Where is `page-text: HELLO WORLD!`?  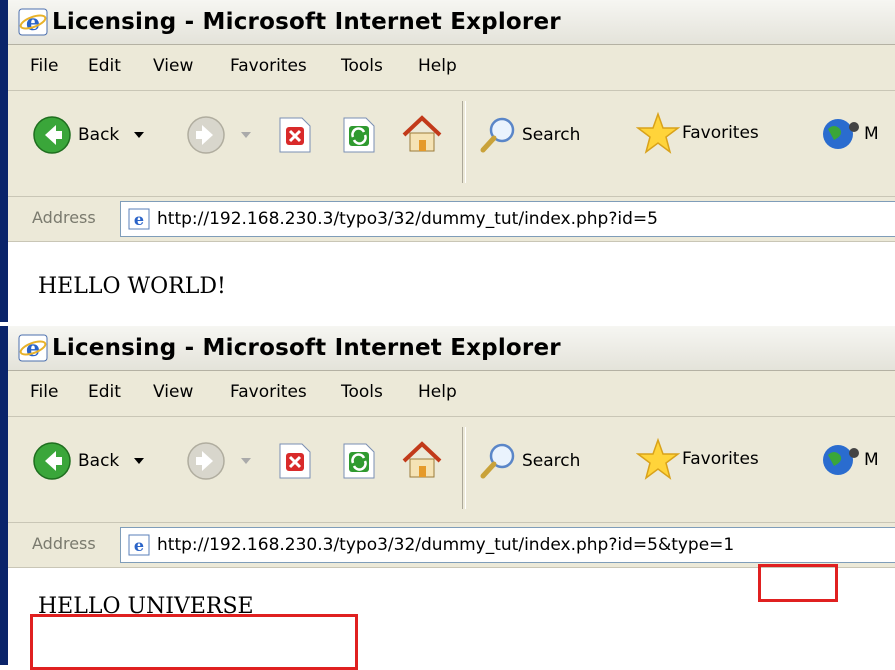 page-text: HELLO WORLD! is located at coordinates (132, 286).